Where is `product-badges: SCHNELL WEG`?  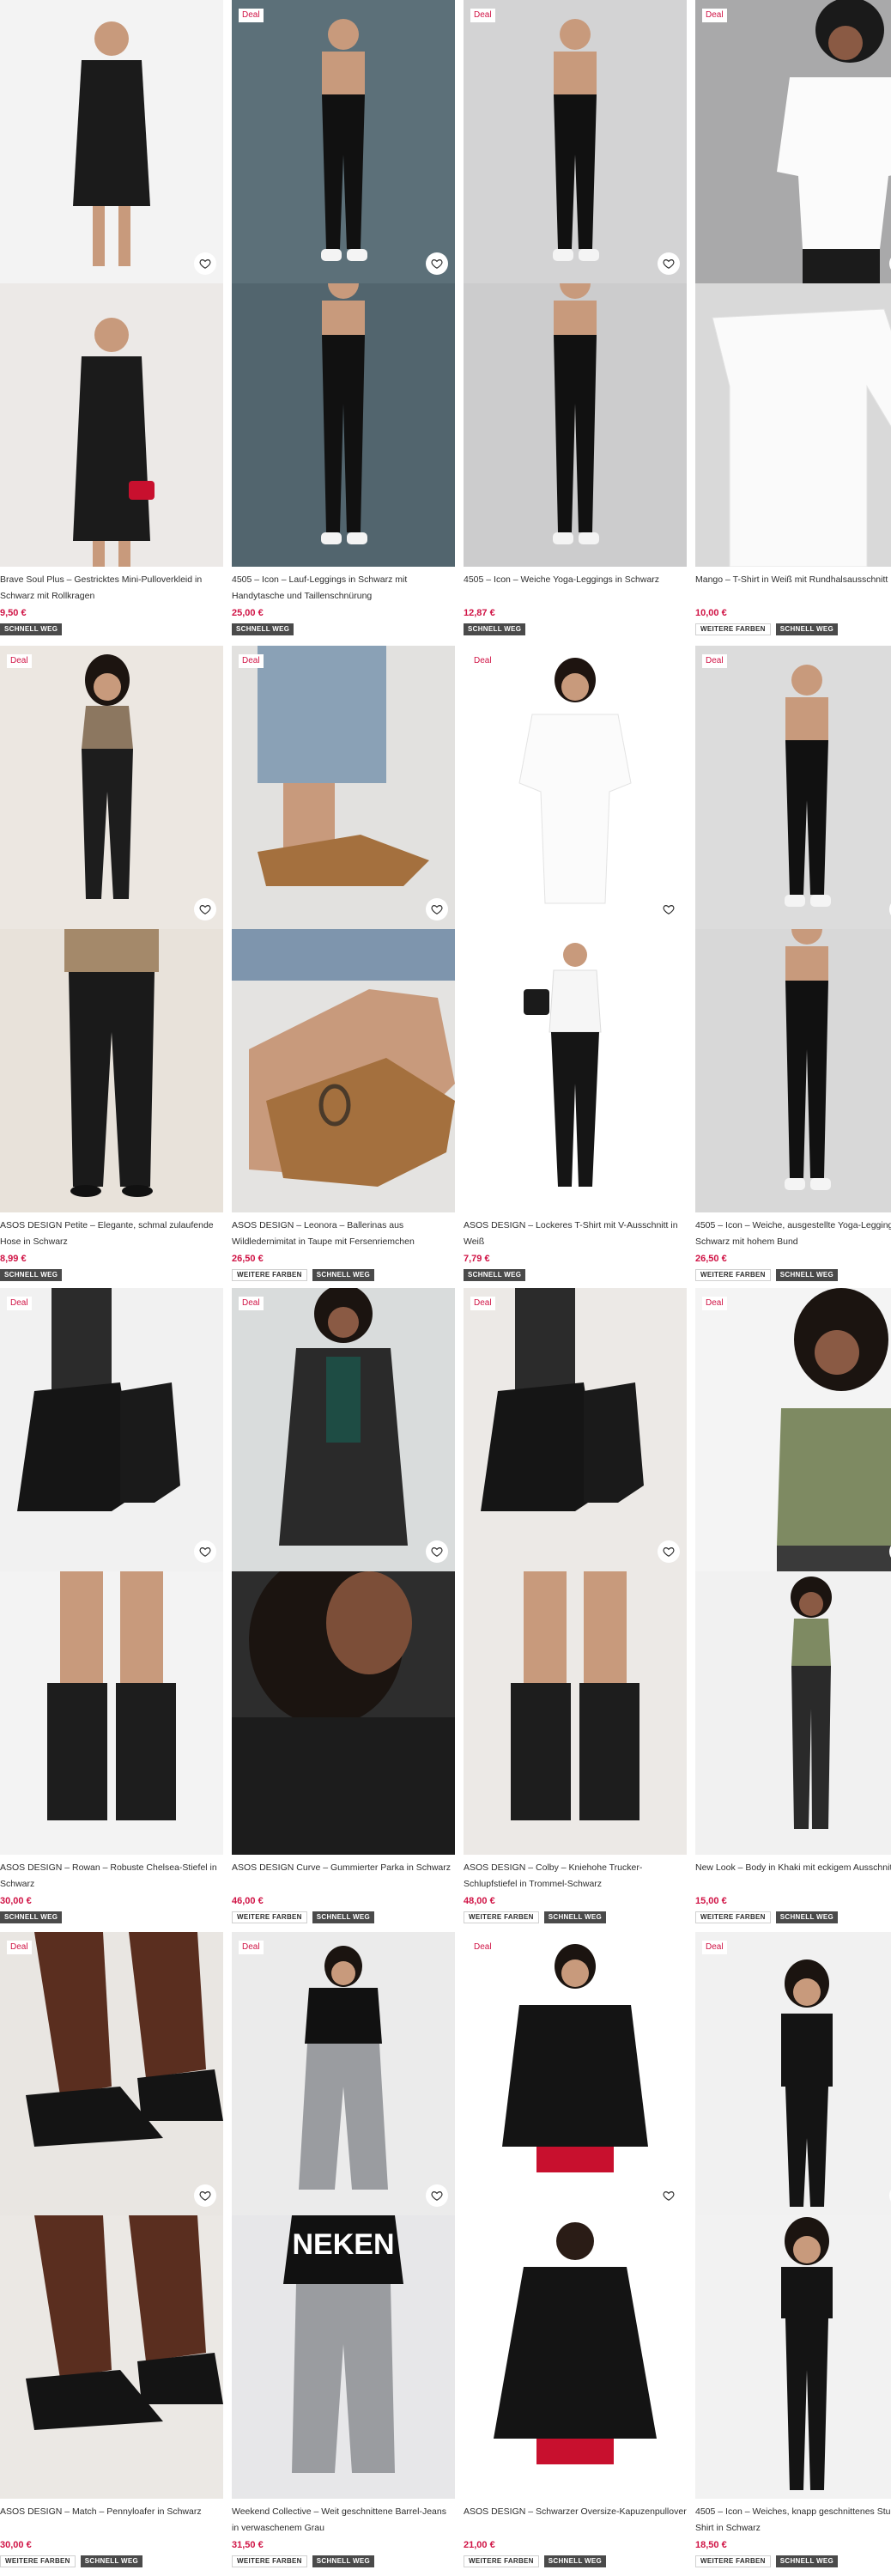
product-badges: SCHNELL WEG is located at coordinates (111, 1917).